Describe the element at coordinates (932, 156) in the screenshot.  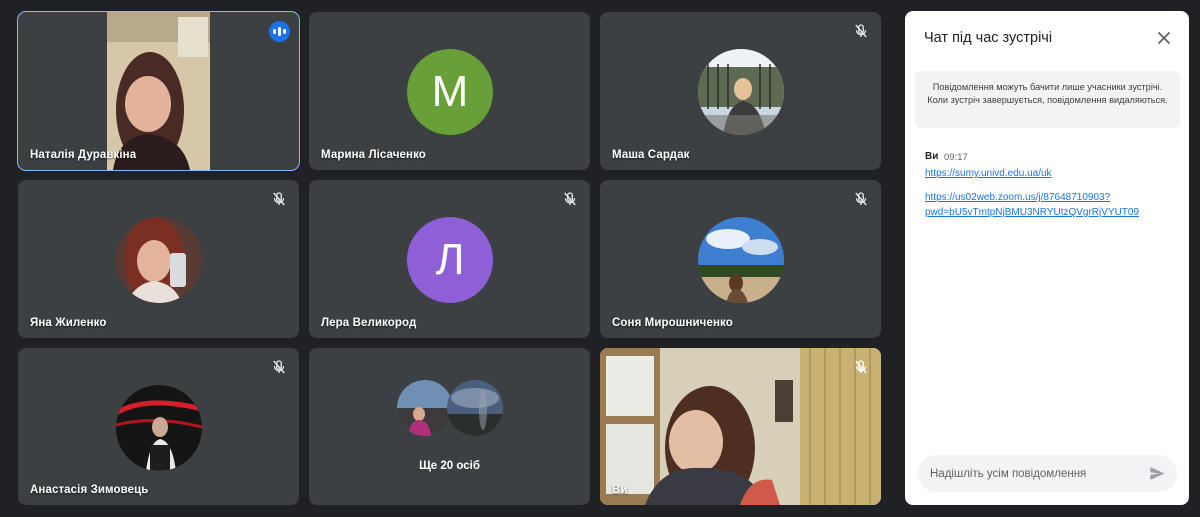
I see `message-sender: Ви` at that location.